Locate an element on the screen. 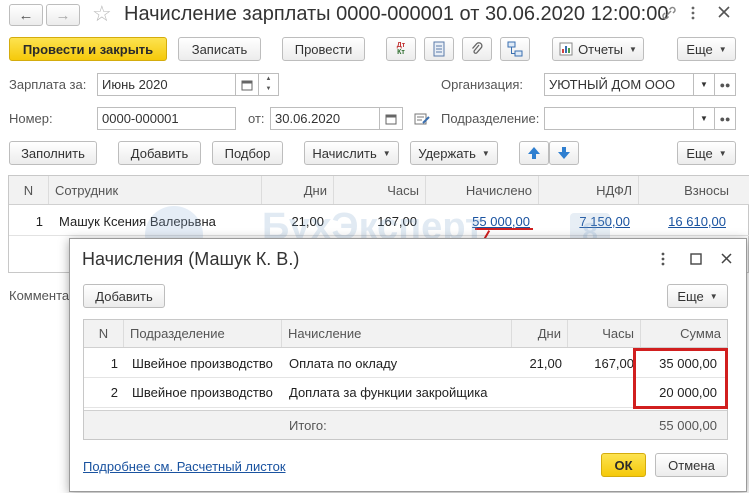 The image size is (749, 493). kebab-menu-icon is located at coordinates (695, 14).